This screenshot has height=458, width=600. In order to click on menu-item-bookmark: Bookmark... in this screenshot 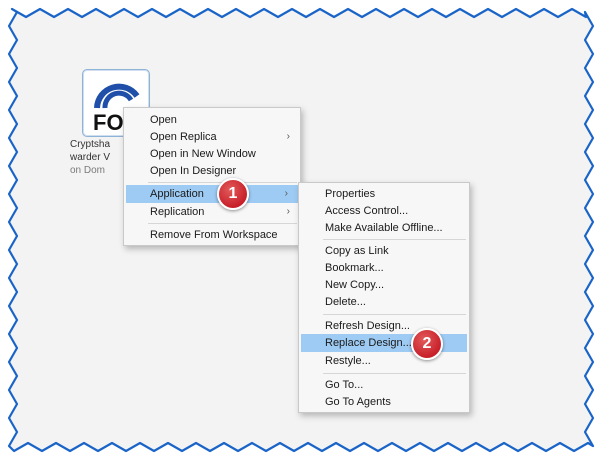, I will do `click(384, 268)`.